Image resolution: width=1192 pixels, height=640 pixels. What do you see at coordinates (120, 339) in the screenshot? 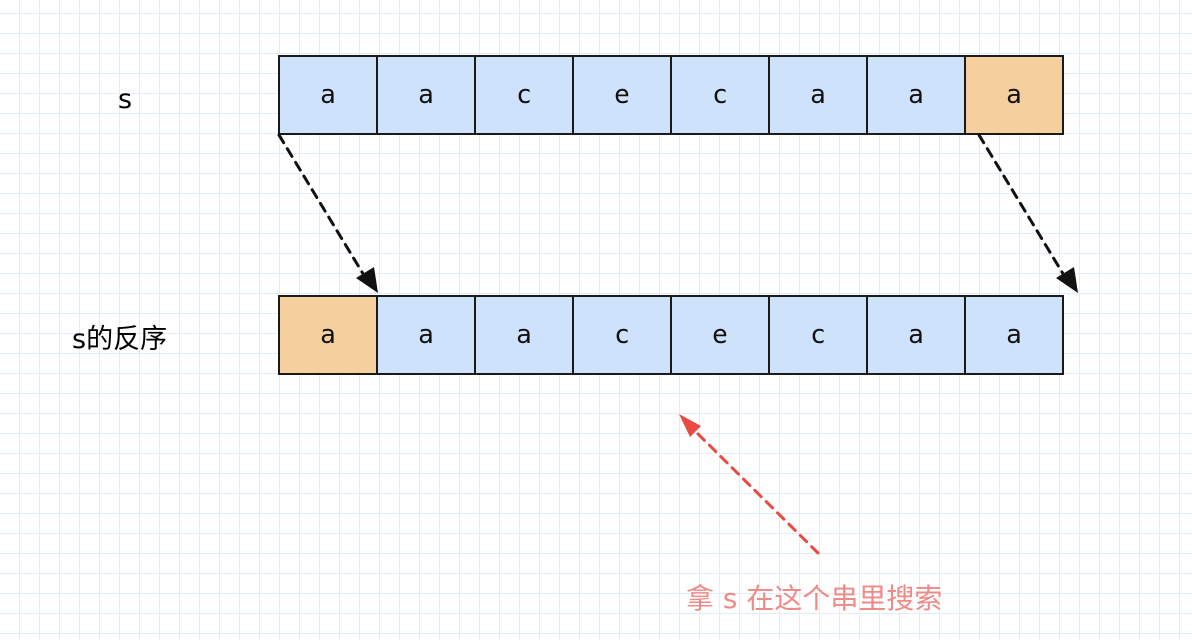
I see `label-s-reversed: s的反序` at bounding box center [120, 339].